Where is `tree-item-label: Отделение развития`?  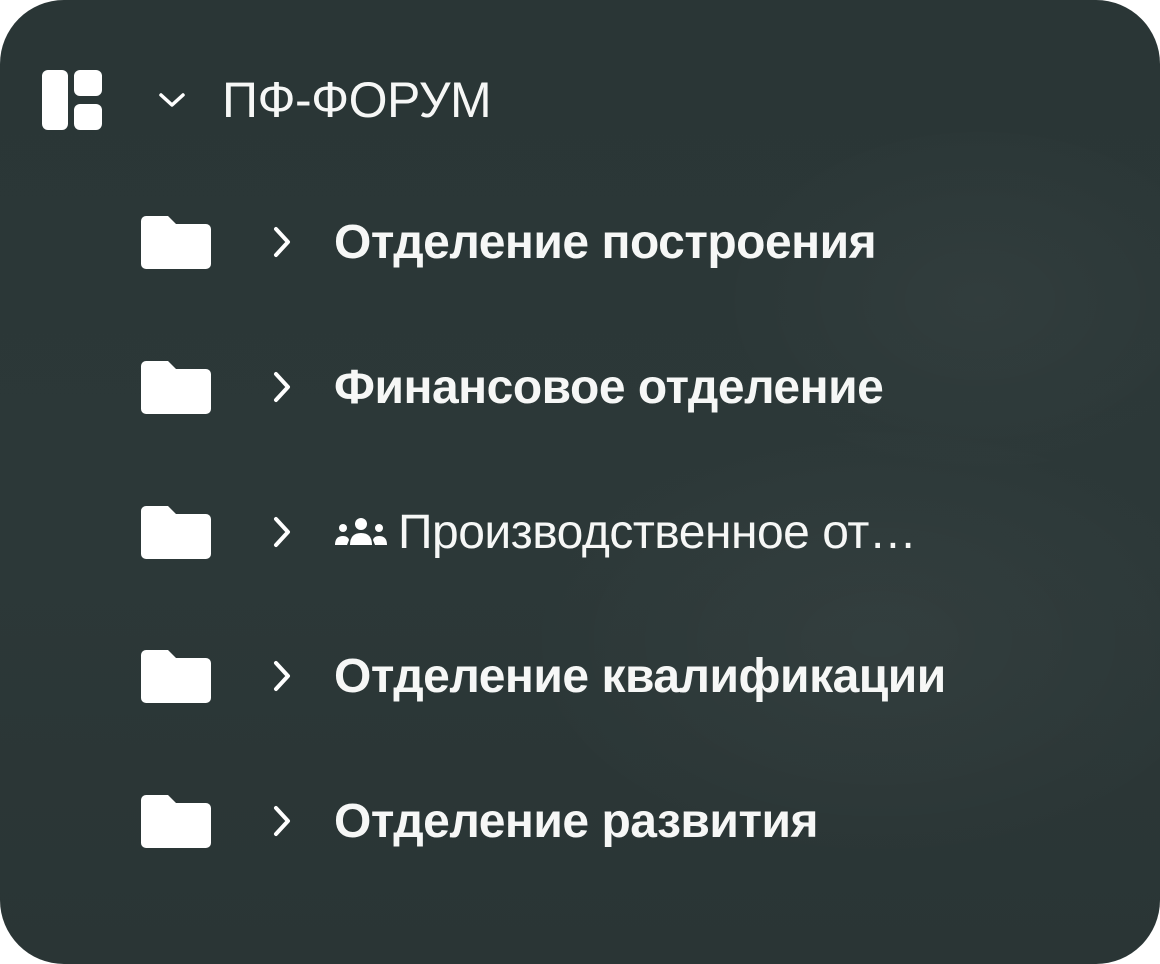
tree-item-label: Отделение развития is located at coordinates (576, 821).